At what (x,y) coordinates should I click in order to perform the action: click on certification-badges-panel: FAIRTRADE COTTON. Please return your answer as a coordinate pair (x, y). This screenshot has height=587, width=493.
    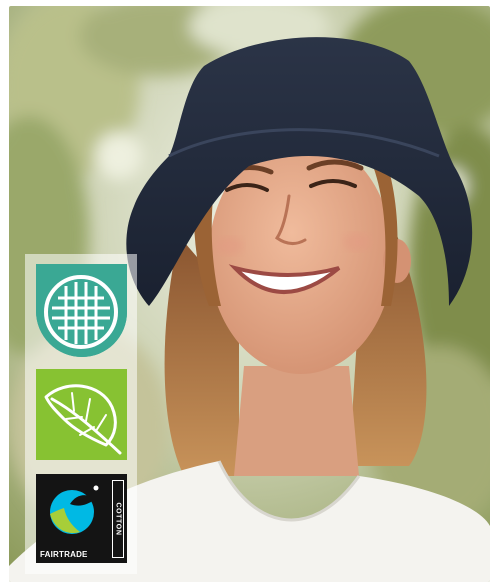
    Looking at the image, I should click on (81, 414).